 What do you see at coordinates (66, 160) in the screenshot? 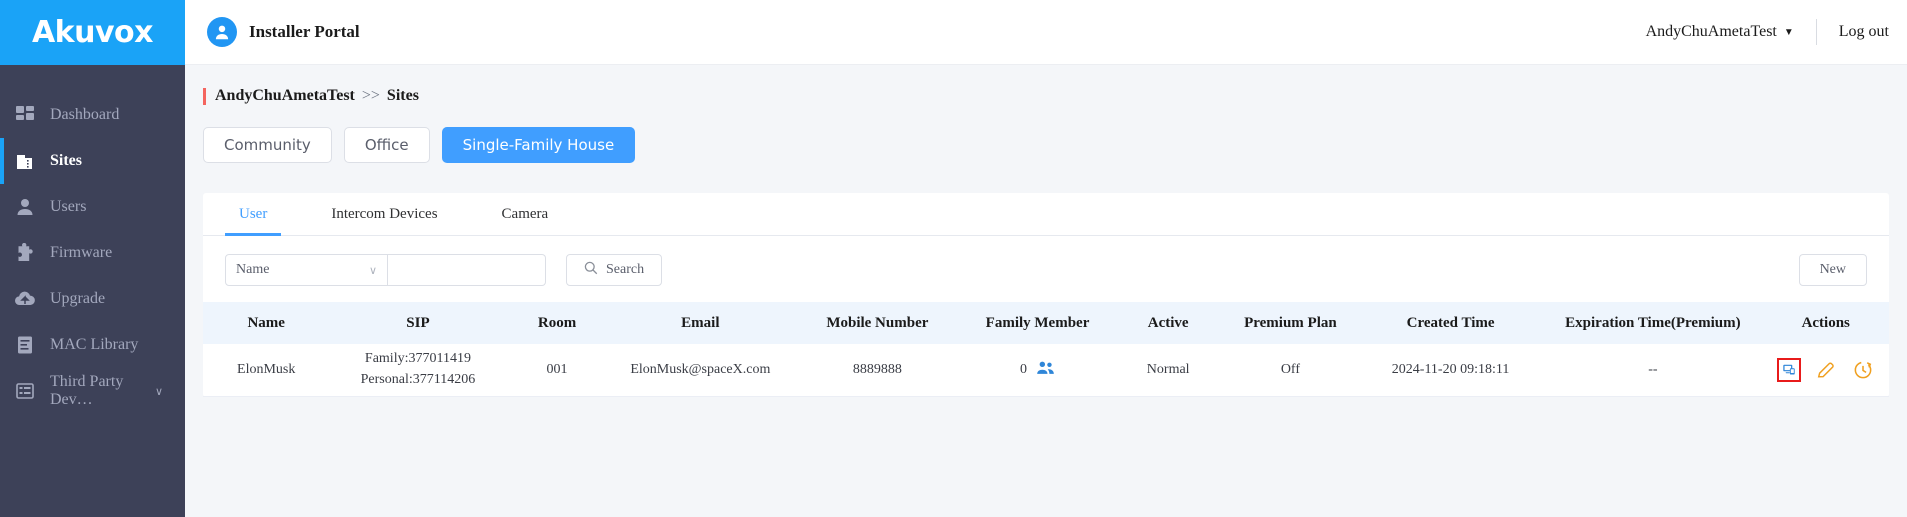
I see `sidebar-item-label: Sites` at bounding box center [66, 160].